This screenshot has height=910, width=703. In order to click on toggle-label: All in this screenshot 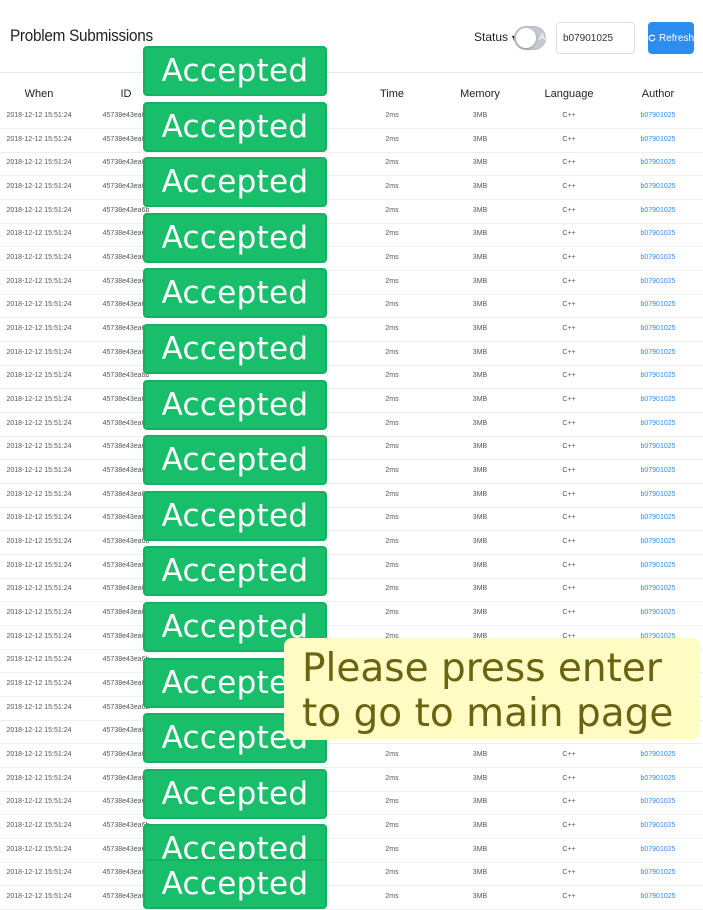, I will do `click(544, 37)`.